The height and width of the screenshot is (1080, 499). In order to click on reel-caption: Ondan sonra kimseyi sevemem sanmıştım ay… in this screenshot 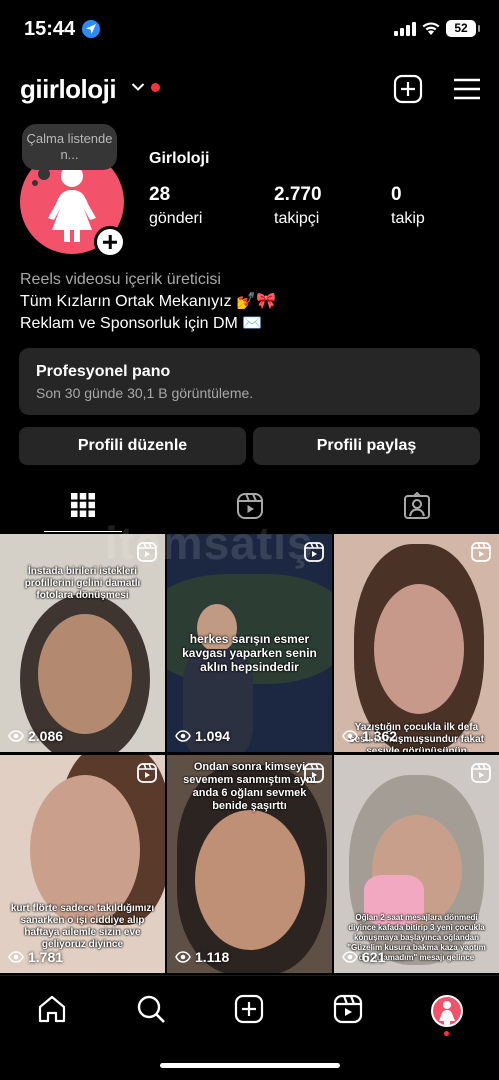, I will do `click(249, 786)`.